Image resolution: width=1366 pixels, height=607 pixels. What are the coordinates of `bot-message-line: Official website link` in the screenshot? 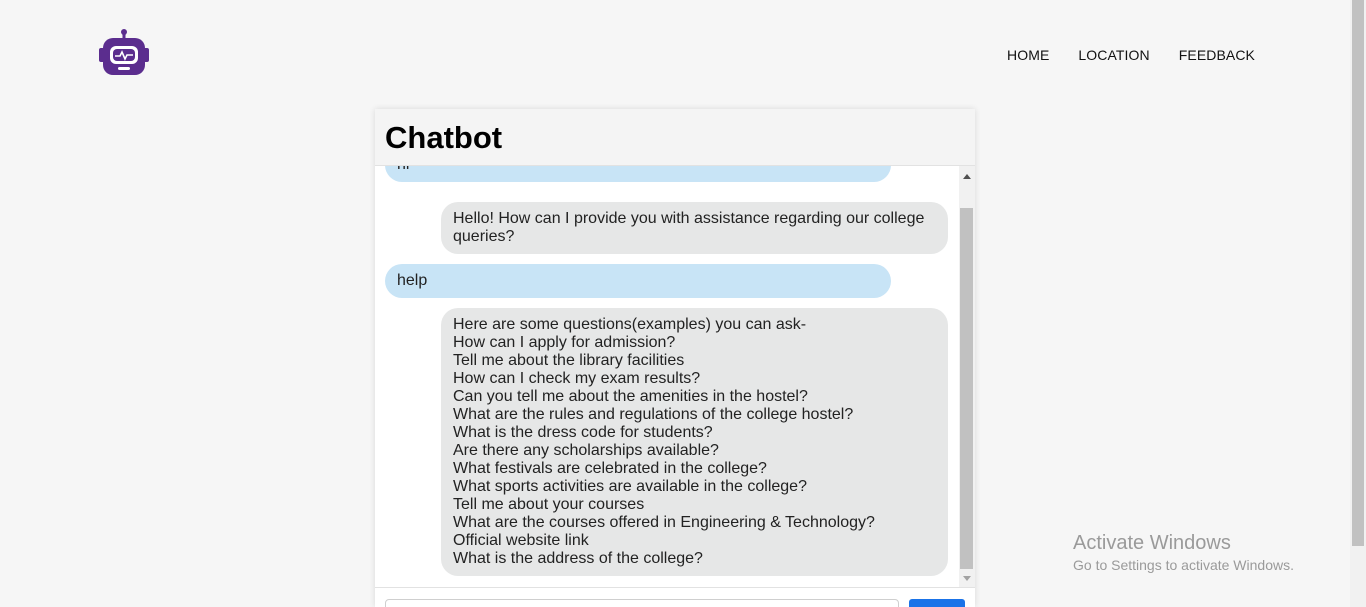 It's located at (521, 540).